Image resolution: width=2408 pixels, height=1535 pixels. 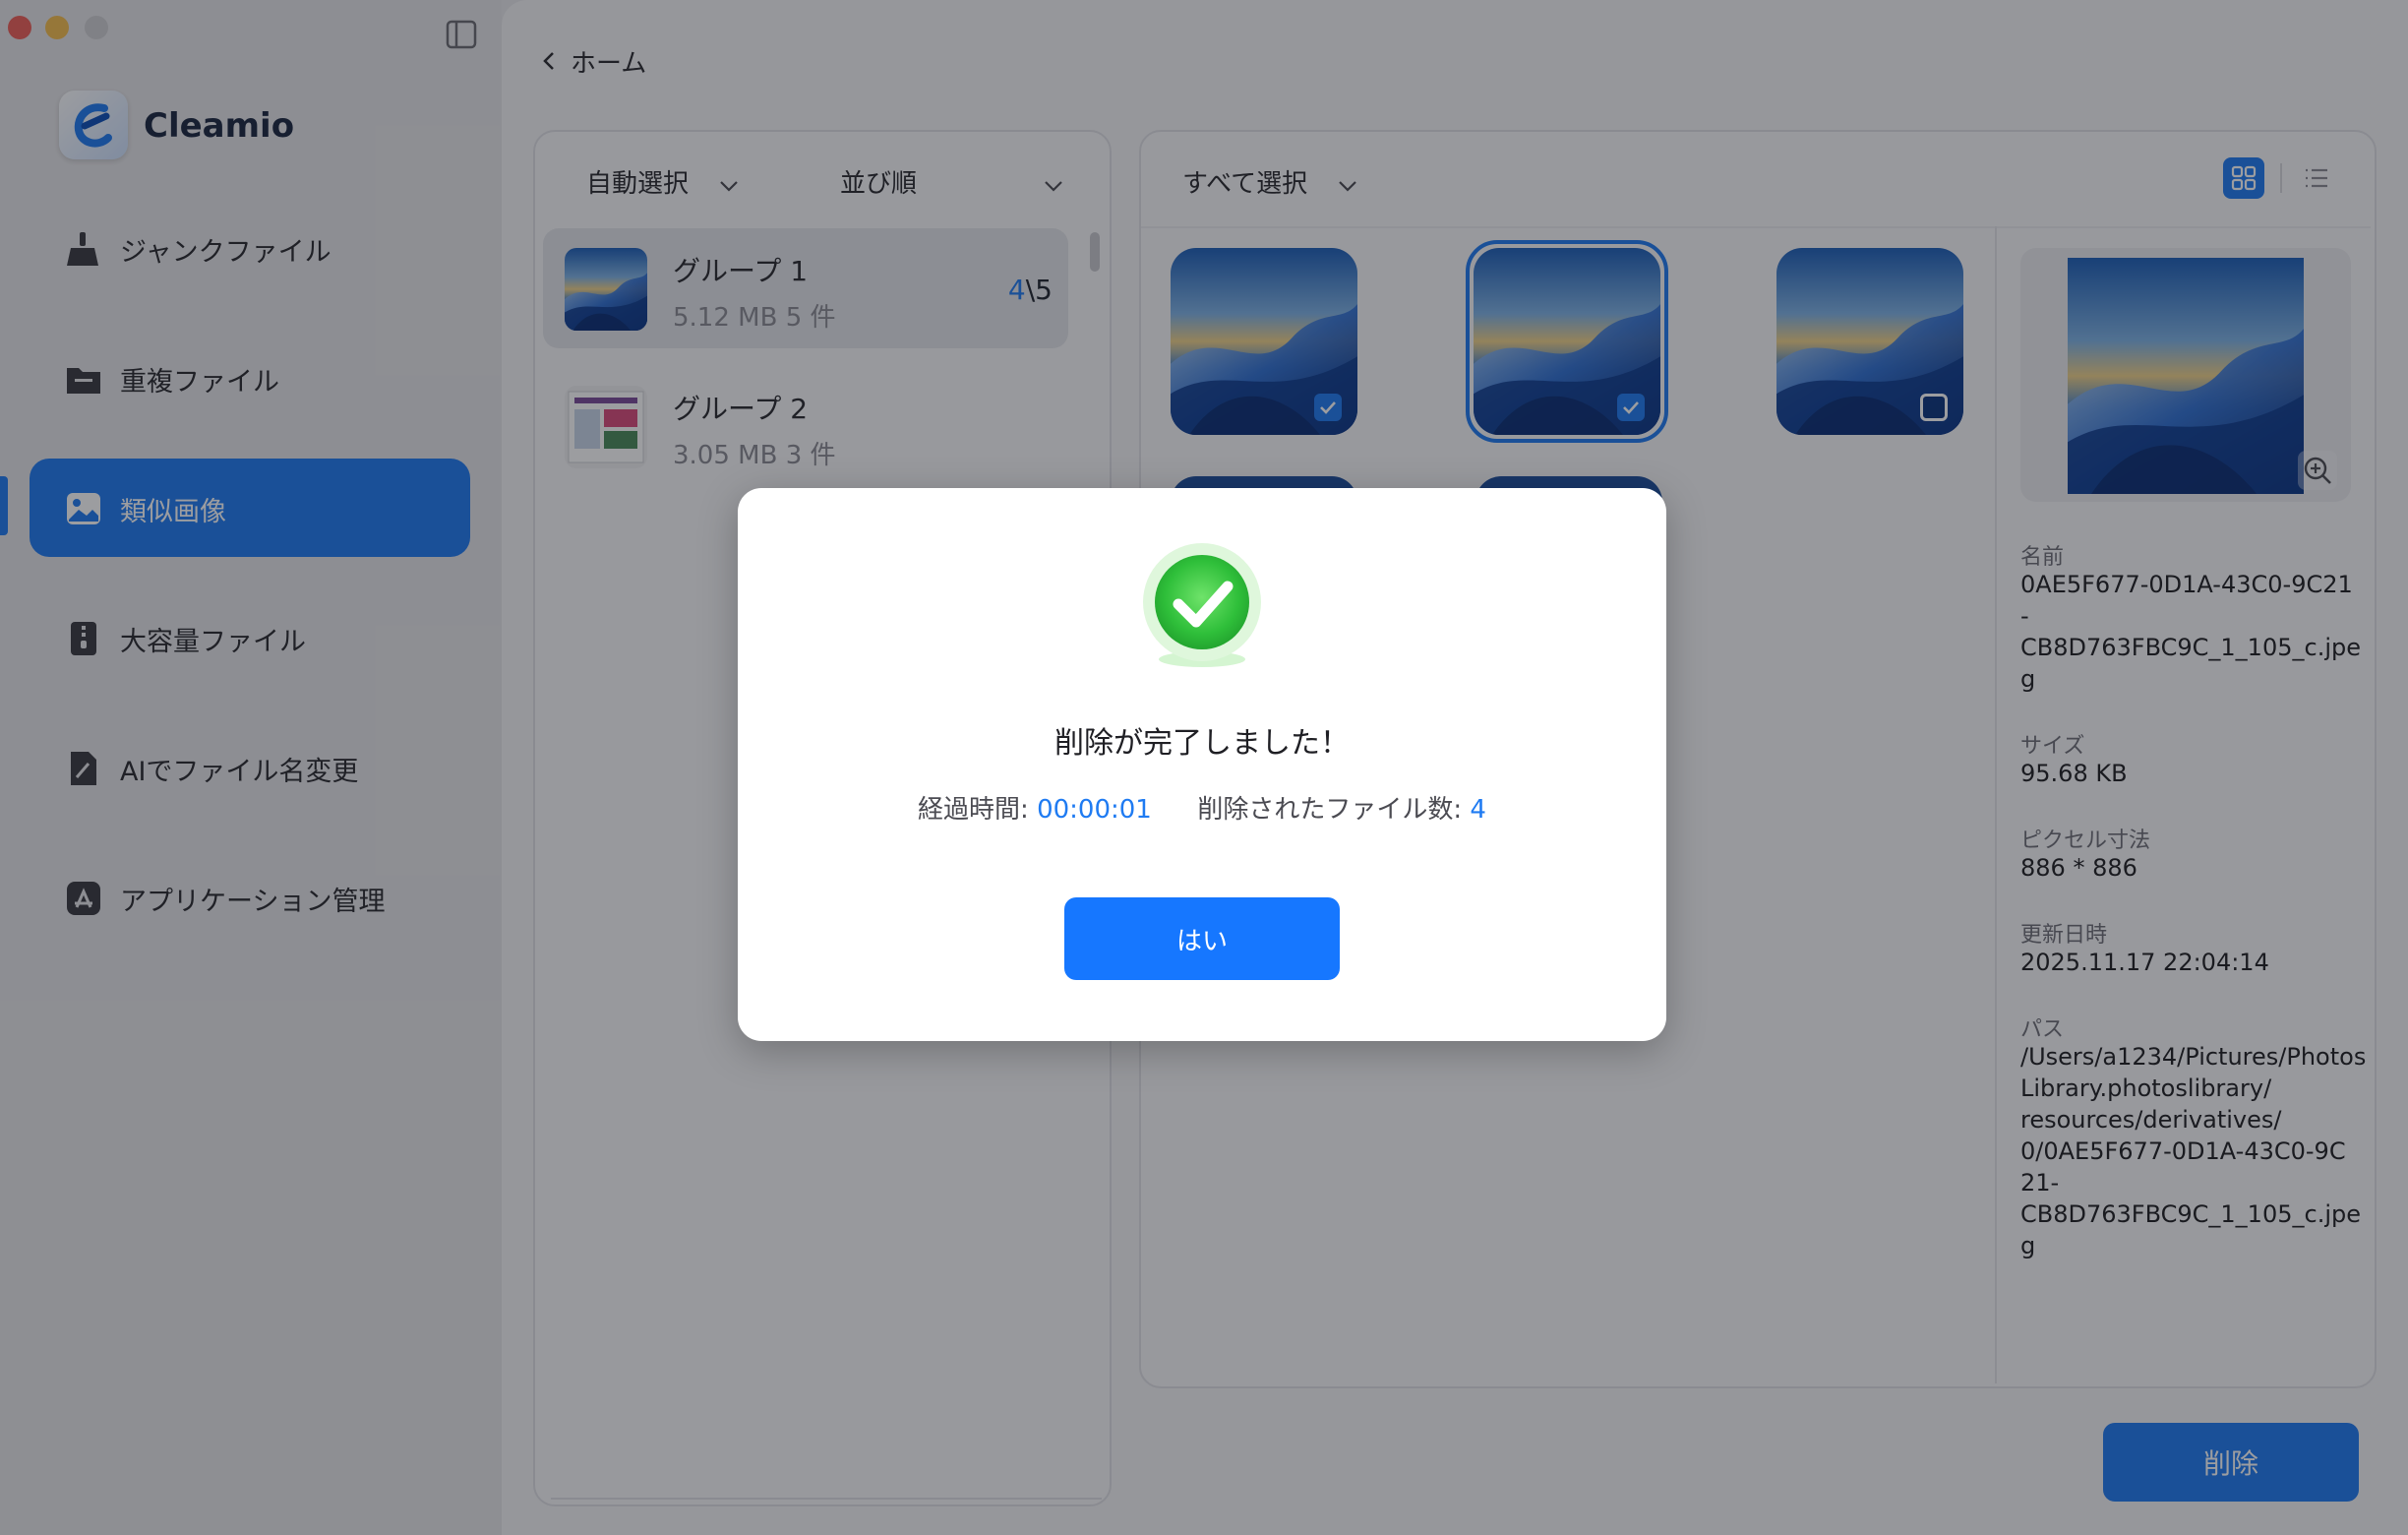 I want to click on deleted-count-value: 4, so click(x=1478, y=810).